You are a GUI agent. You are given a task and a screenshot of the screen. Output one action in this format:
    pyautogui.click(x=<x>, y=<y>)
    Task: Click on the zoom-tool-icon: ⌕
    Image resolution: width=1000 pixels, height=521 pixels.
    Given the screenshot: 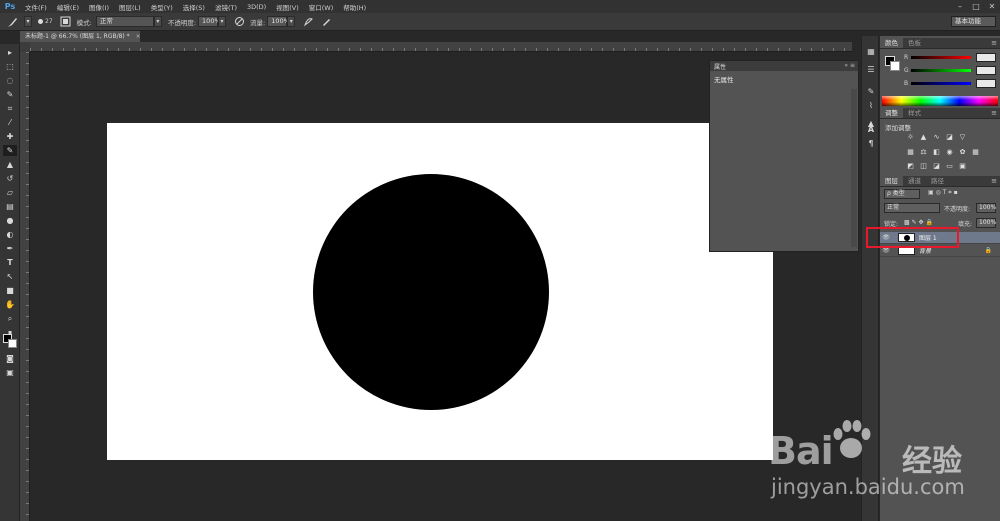 What is the action you would take?
    pyautogui.click(x=10, y=318)
    